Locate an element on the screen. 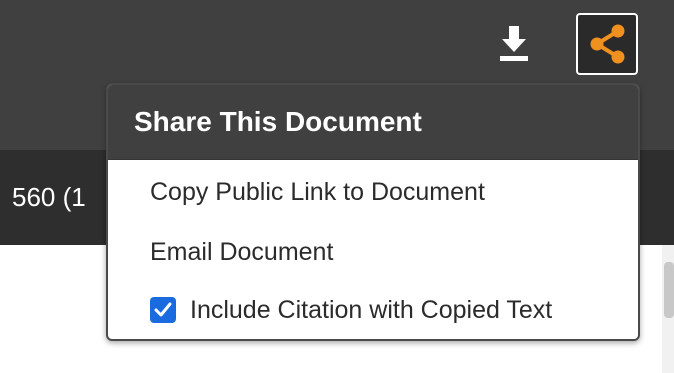  include-citation-checkbox is located at coordinates (163, 310).